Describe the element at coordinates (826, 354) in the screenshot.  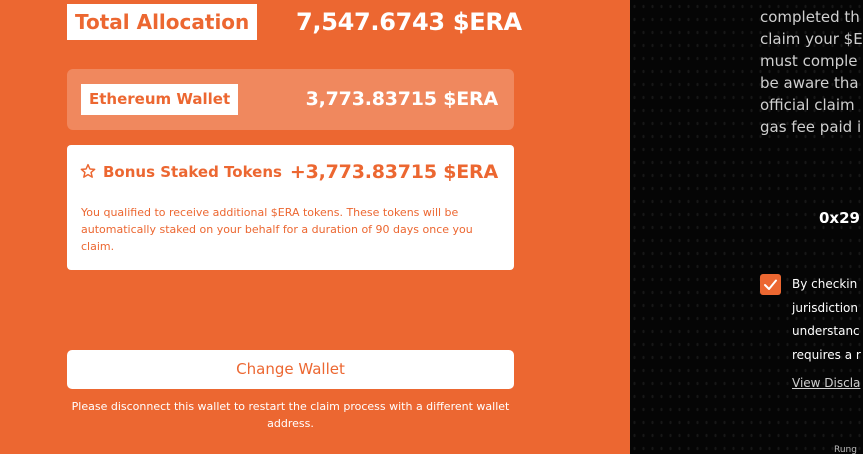
I see `consent-line: requires a r` at that location.